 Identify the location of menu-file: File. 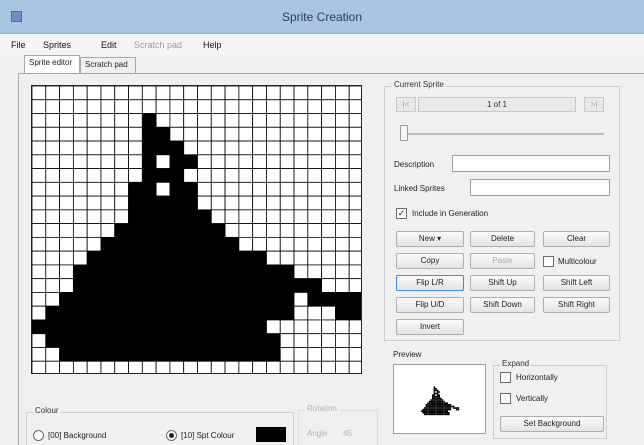
(18, 45).